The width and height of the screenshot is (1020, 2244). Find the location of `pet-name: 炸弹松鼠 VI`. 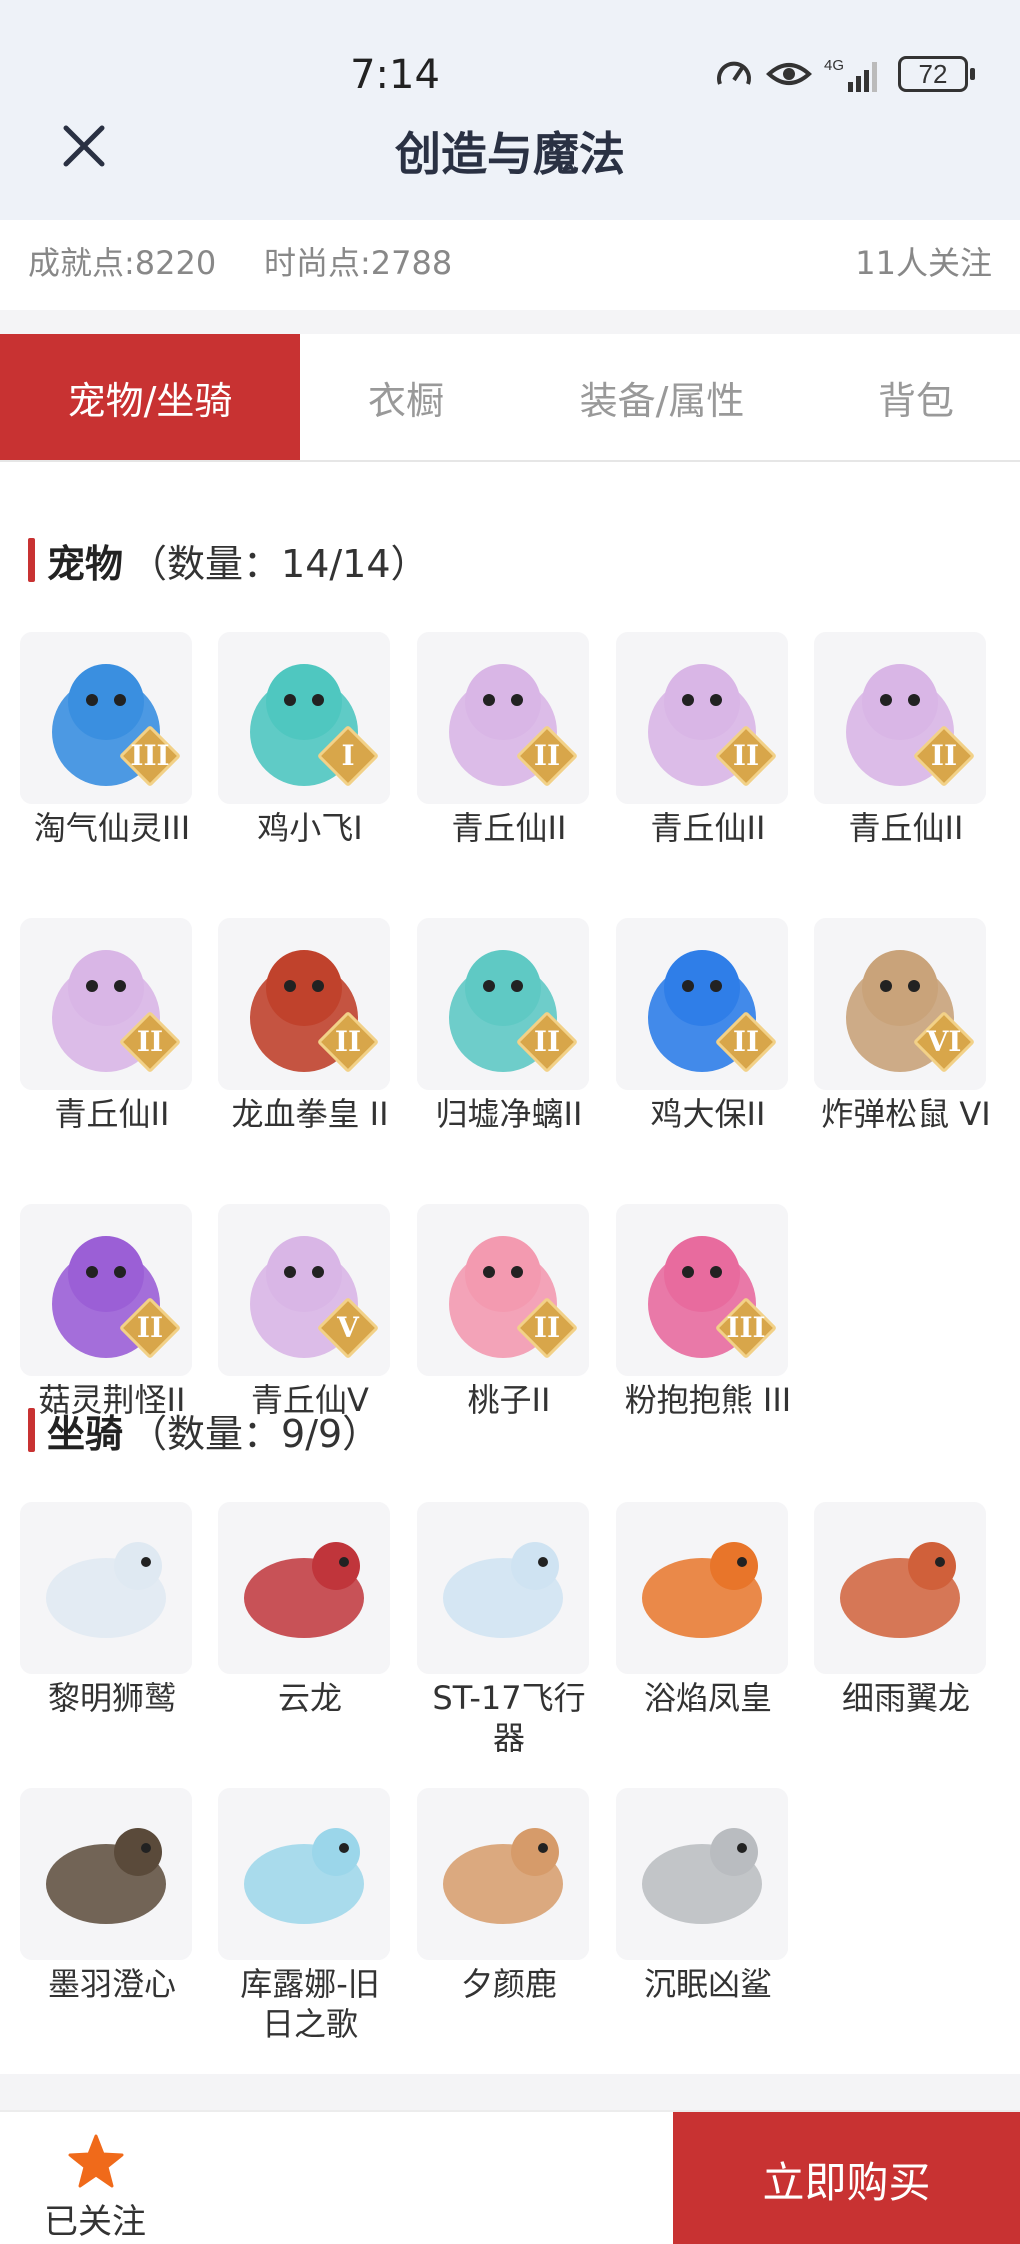

pet-name: 炸弹松鼠 VI is located at coordinates (906, 1114).